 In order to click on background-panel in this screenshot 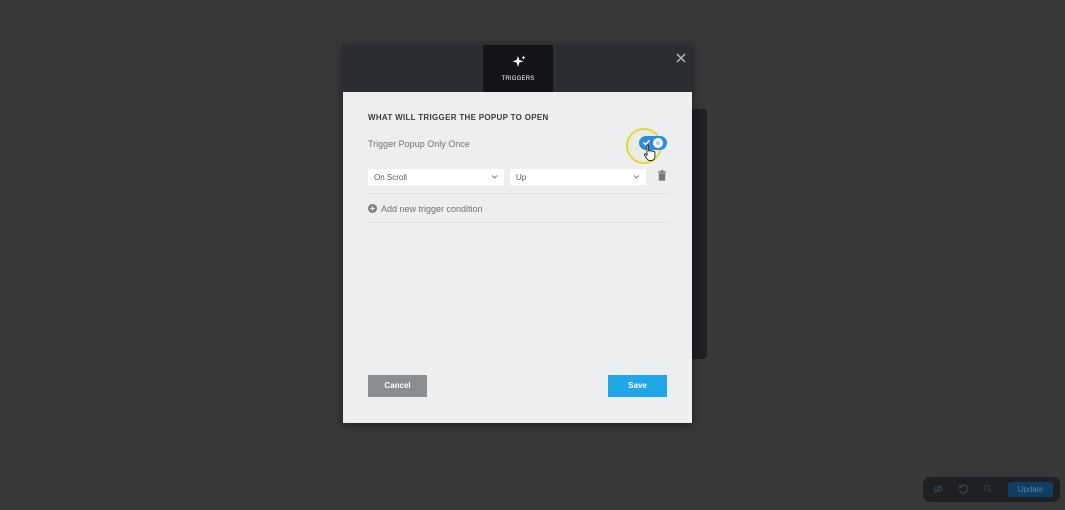, I will do `click(698, 234)`.